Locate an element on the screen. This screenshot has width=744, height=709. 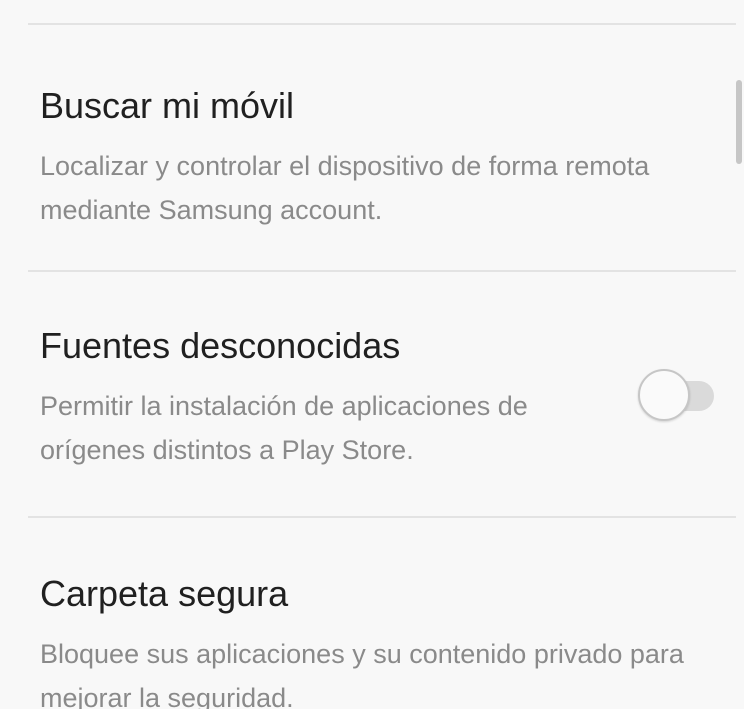
divider is located at coordinates (382, 24).